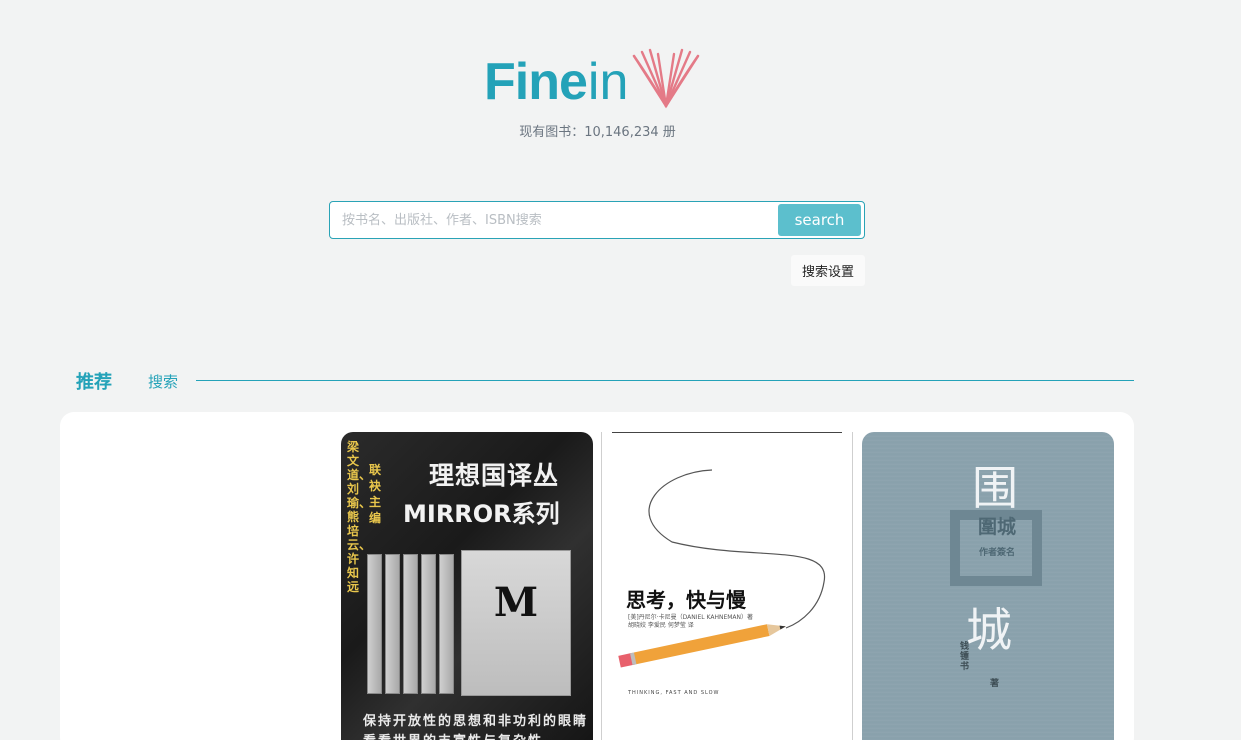 The width and height of the screenshot is (1241, 740). What do you see at coordinates (995, 684) in the screenshot?
I see `book-author-suffix: 著` at bounding box center [995, 684].